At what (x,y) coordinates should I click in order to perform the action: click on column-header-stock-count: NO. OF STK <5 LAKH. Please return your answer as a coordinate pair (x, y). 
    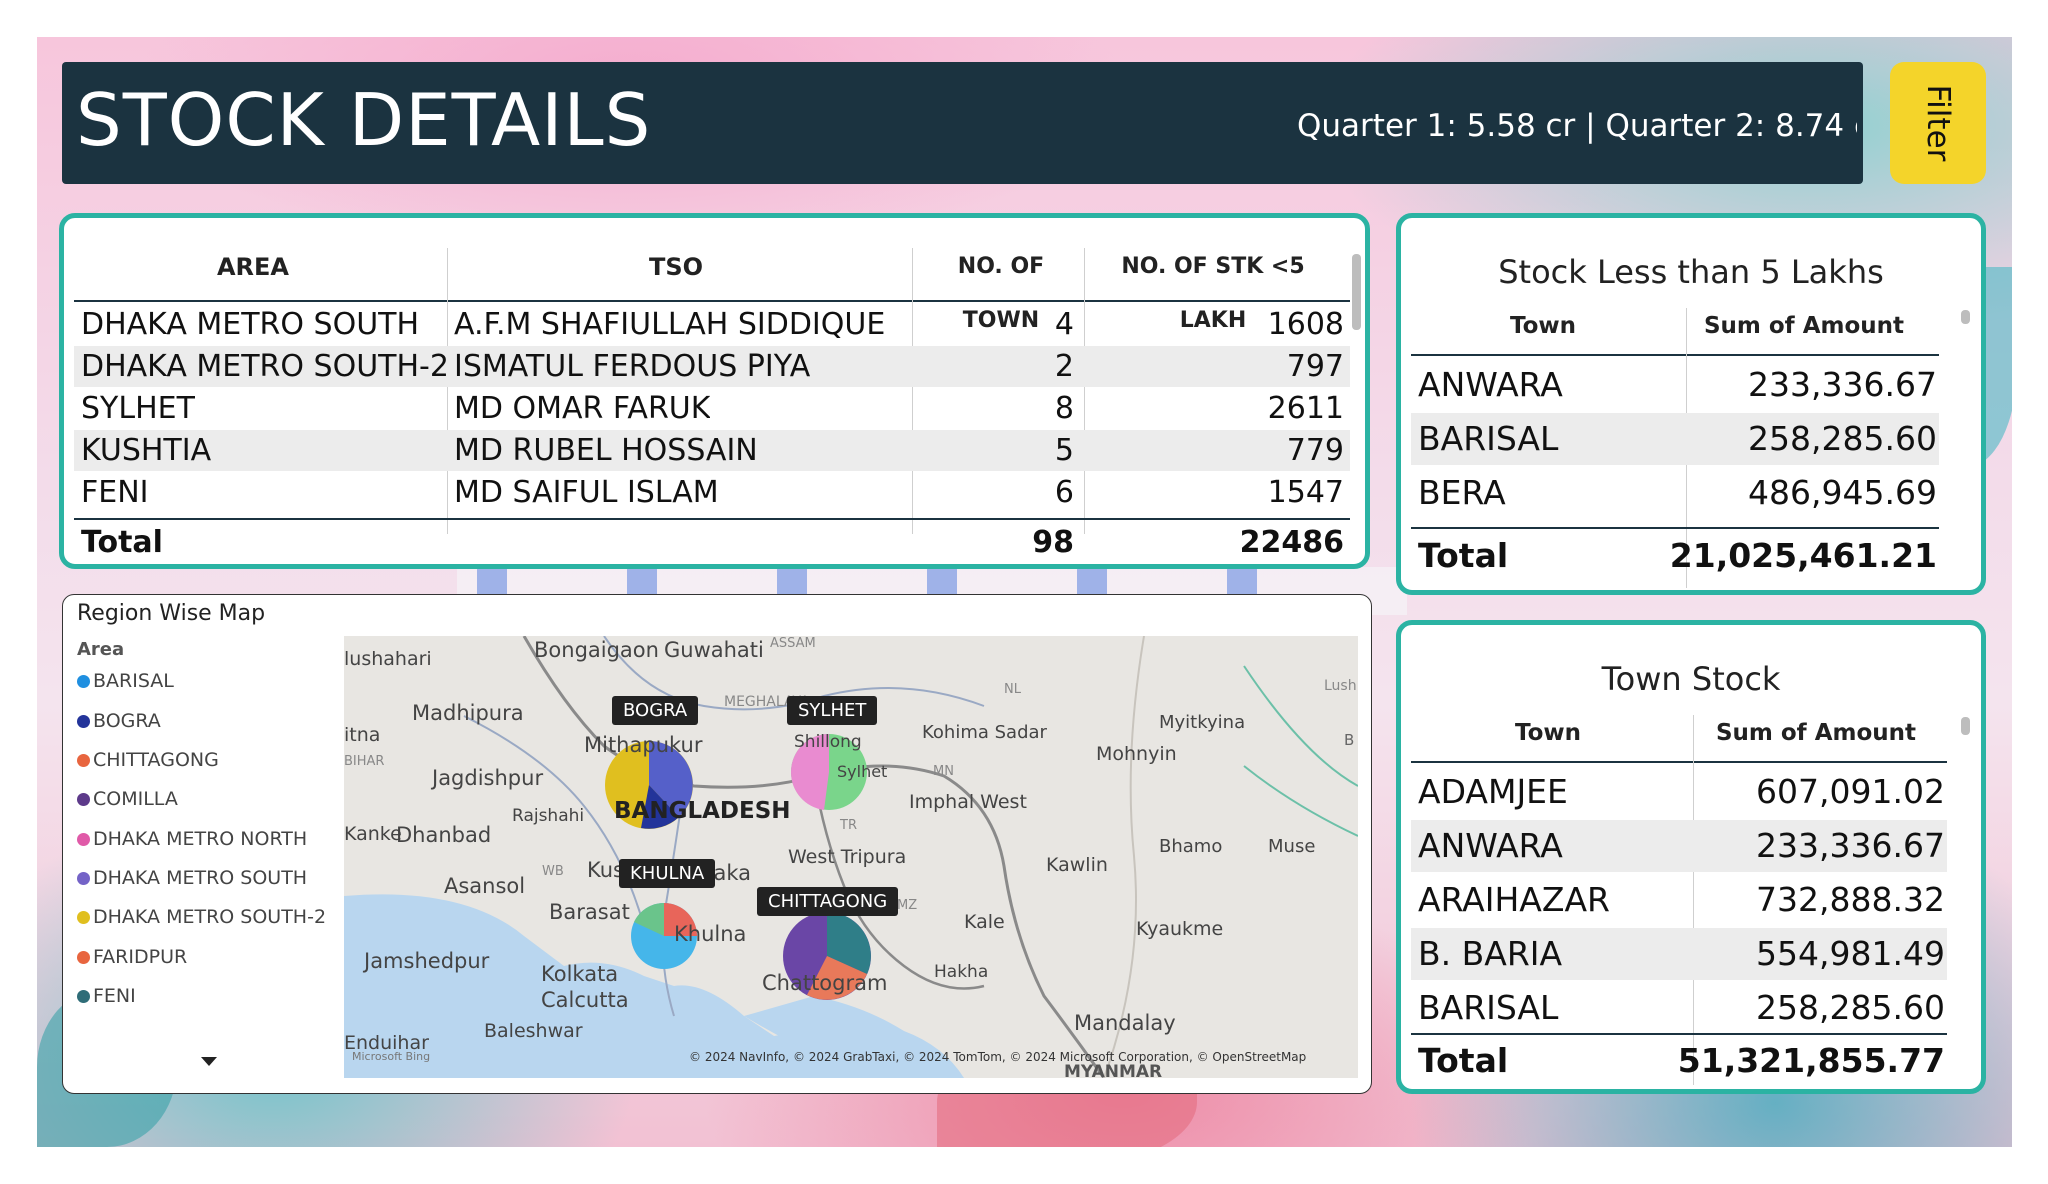
    Looking at the image, I should click on (1213, 286).